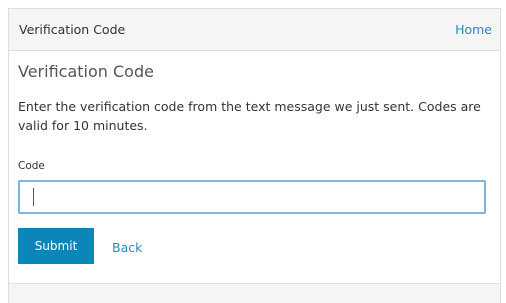  Describe the element at coordinates (473, 29) in the screenshot. I see `home-link: Home` at that location.